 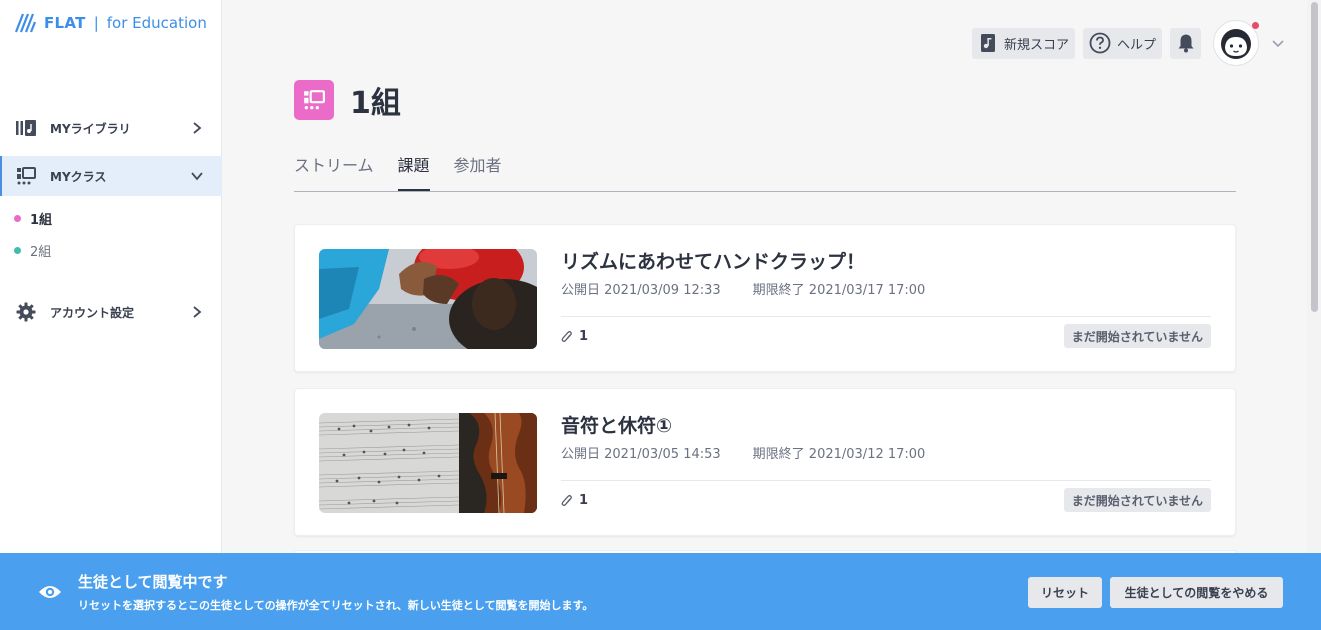 I want to click on published-date: 公開日 2021/03/05 14:53, so click(x=641, y=454).